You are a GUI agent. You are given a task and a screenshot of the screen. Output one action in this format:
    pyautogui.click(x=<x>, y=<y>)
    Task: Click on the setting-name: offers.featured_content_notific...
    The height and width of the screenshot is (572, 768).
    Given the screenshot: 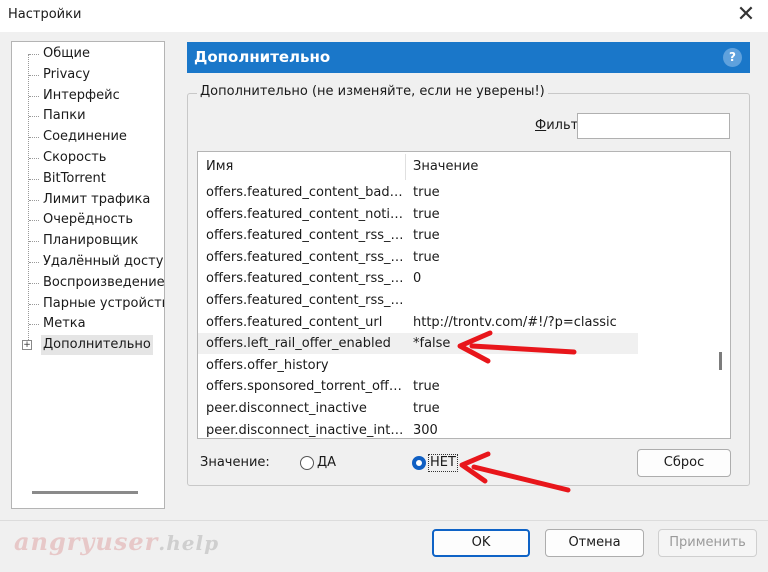 What is the action you would take?
    pyautogui.click(x=306, y=214)
    